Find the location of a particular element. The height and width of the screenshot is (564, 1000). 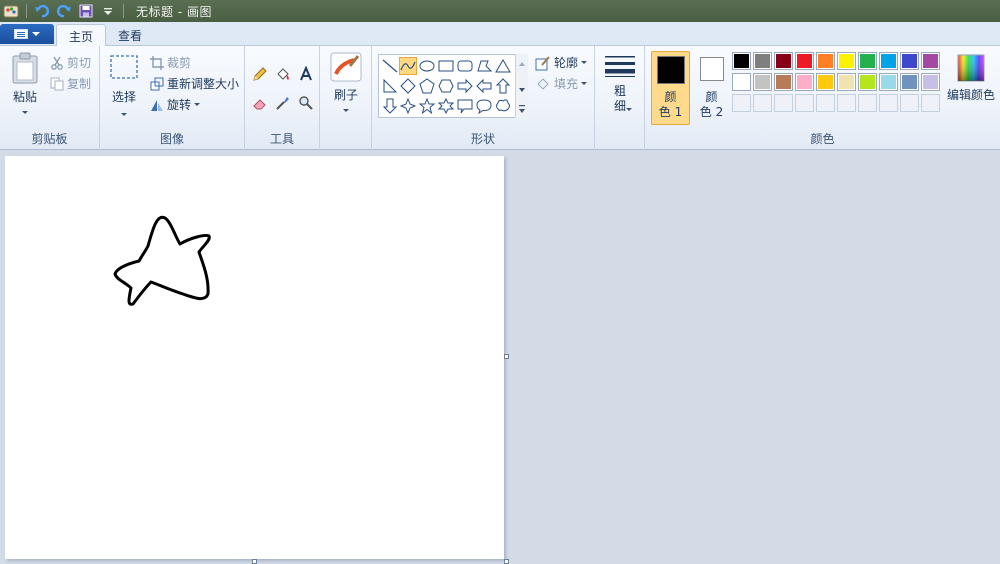

resize-button: 重新调整大小 is located at coordinates (194, 83).